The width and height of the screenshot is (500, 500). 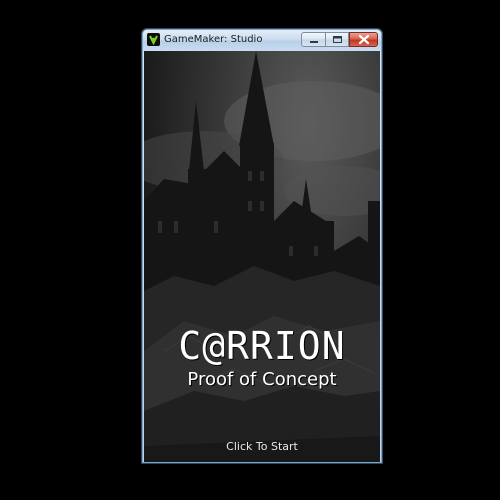 I want to click on click-to-start-prompt: Click To Start, so click(x=262, y=446).